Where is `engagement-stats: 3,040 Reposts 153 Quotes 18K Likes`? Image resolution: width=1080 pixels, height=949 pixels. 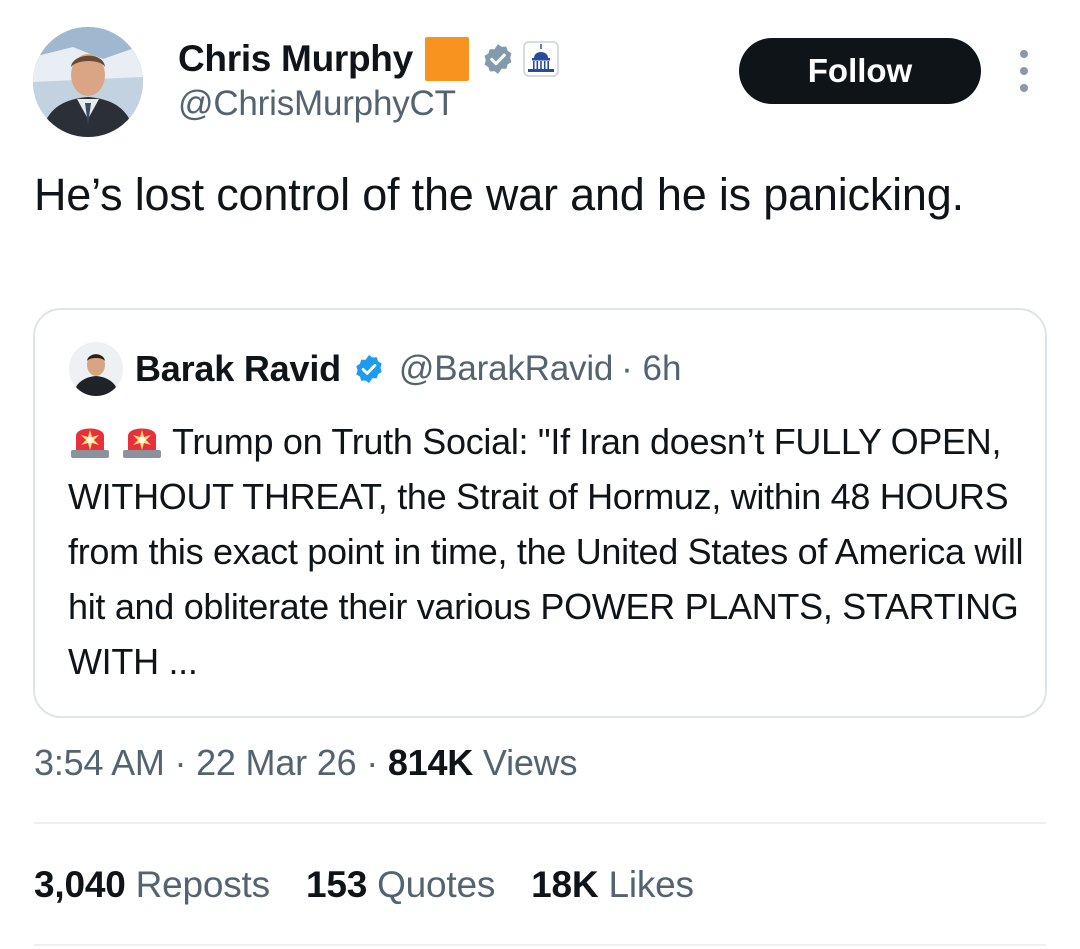 engagement-stats: 3,040 Reposts 153 Quotes 18K Likes is located at coordinates (382, 885).